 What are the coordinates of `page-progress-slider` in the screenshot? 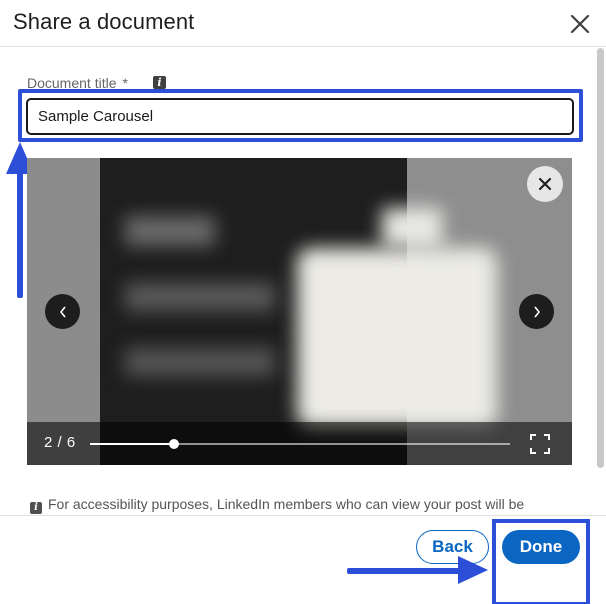 It's located at (300, 444).